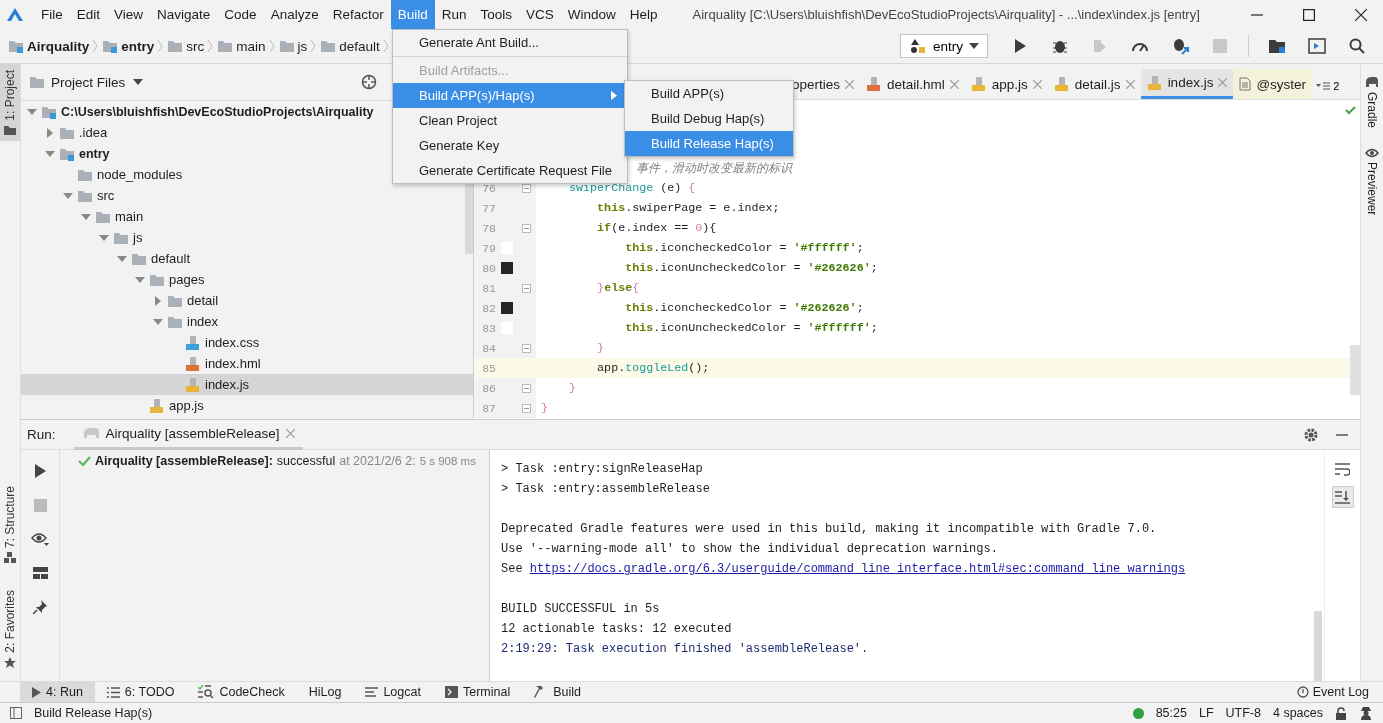 This screenshot has width=1383, height=723. What do you see at coordinates (946, 14) in the screenshot?
I see `window-title: Airquality [C:\Users\bluishfish\DevEcoStudioProjects\Airquality] - ...\index\index.js [entry]` at bounding box center [946, 14].